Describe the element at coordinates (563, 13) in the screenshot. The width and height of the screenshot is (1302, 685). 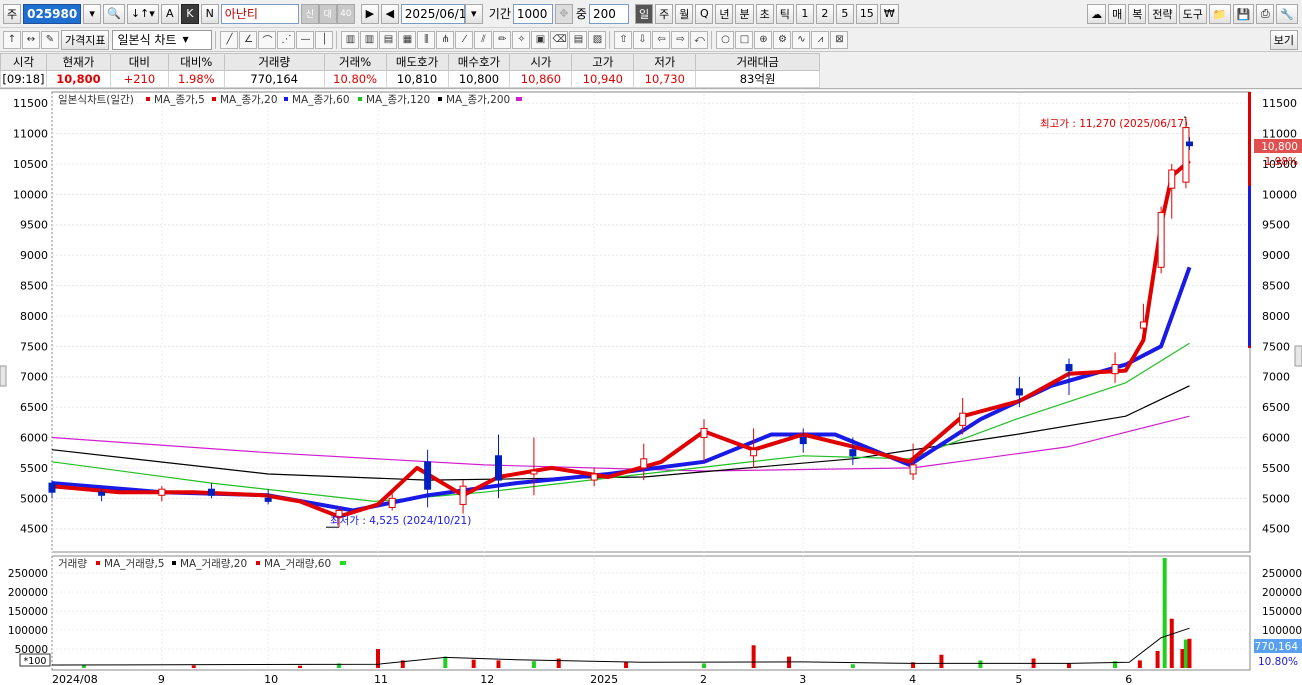
I see `crosshair-icon: ✥` at that location.